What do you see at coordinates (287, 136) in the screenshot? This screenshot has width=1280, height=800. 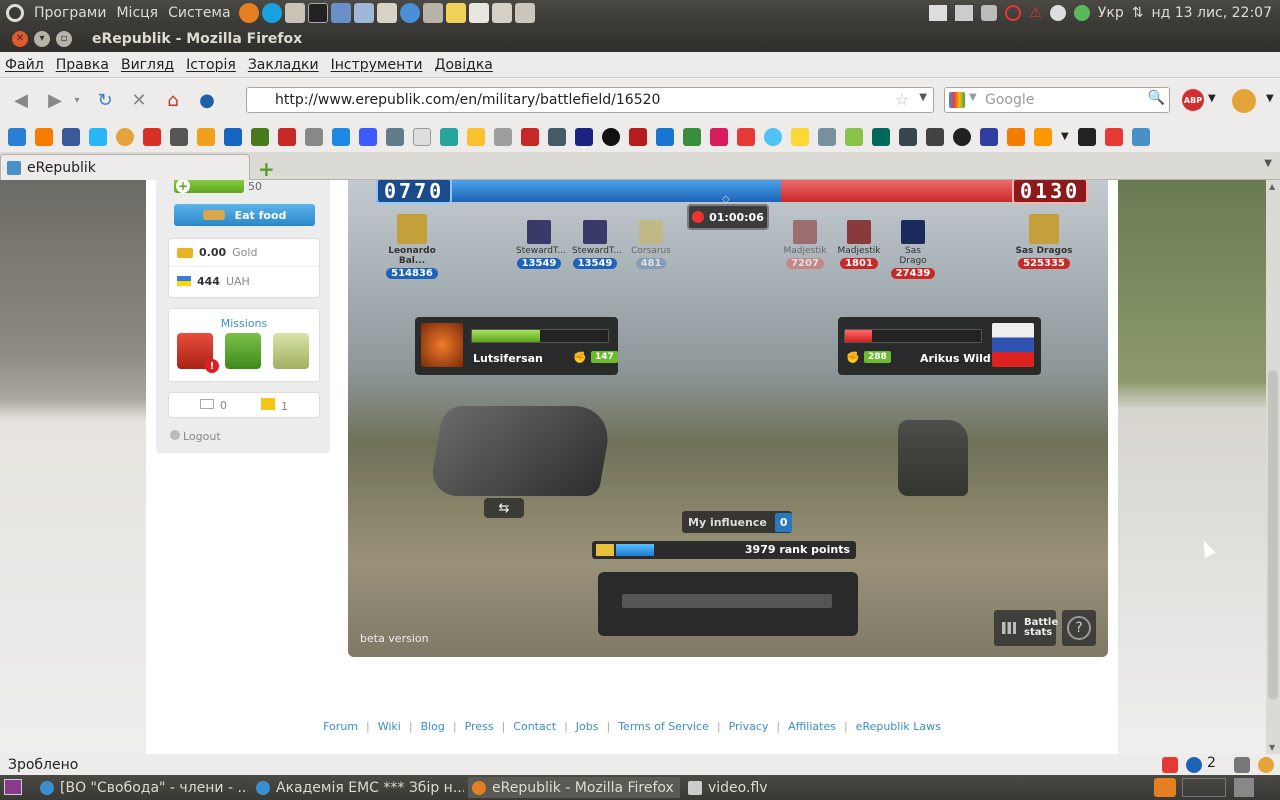 I see `bookmark-ml-icon` at bounding box center [287, 136].